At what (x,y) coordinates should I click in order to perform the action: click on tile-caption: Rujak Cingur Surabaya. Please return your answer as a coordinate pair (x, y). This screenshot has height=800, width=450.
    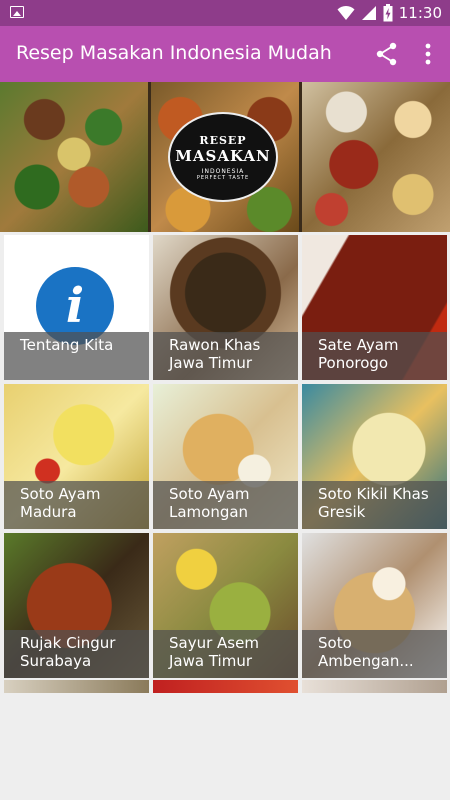
    Looking at the image, I should click on (76, 654).